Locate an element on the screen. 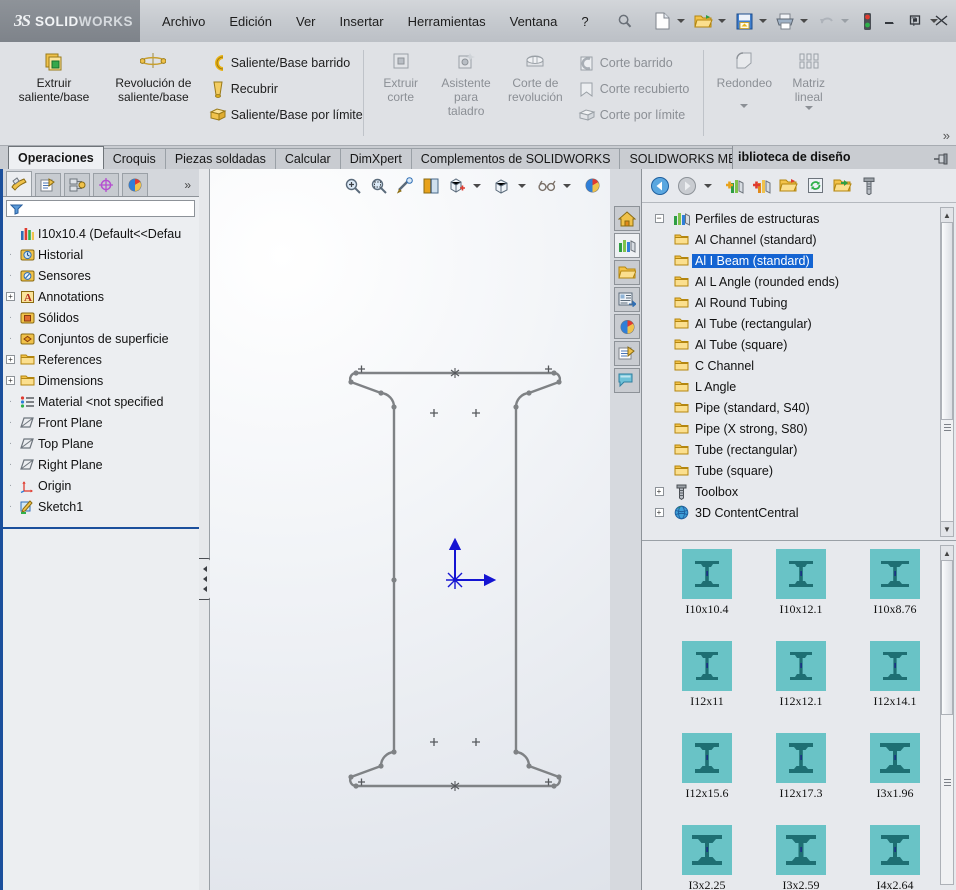  add-to-library-icon is located at coordinates (734, 186).